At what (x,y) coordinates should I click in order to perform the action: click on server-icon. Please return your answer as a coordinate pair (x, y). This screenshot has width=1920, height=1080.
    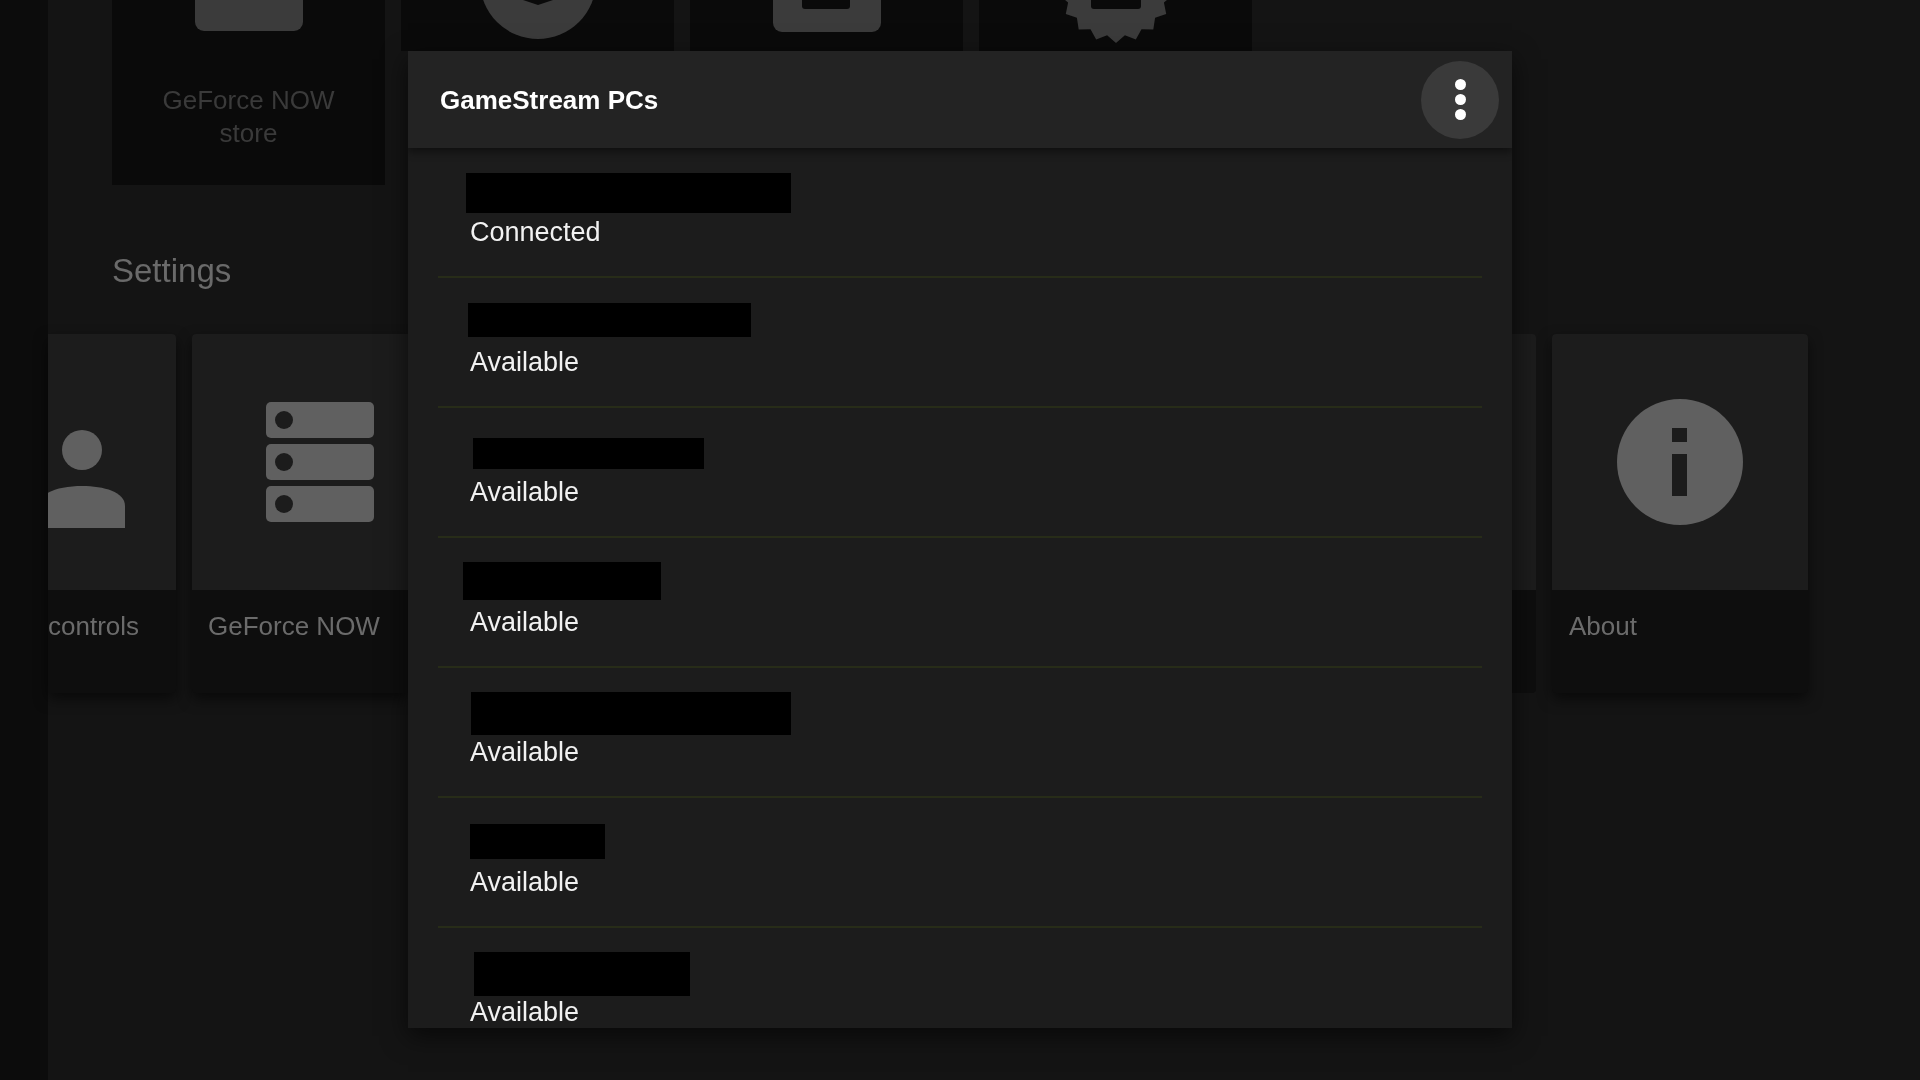
    Looking at the image, I should click on (320, 462).